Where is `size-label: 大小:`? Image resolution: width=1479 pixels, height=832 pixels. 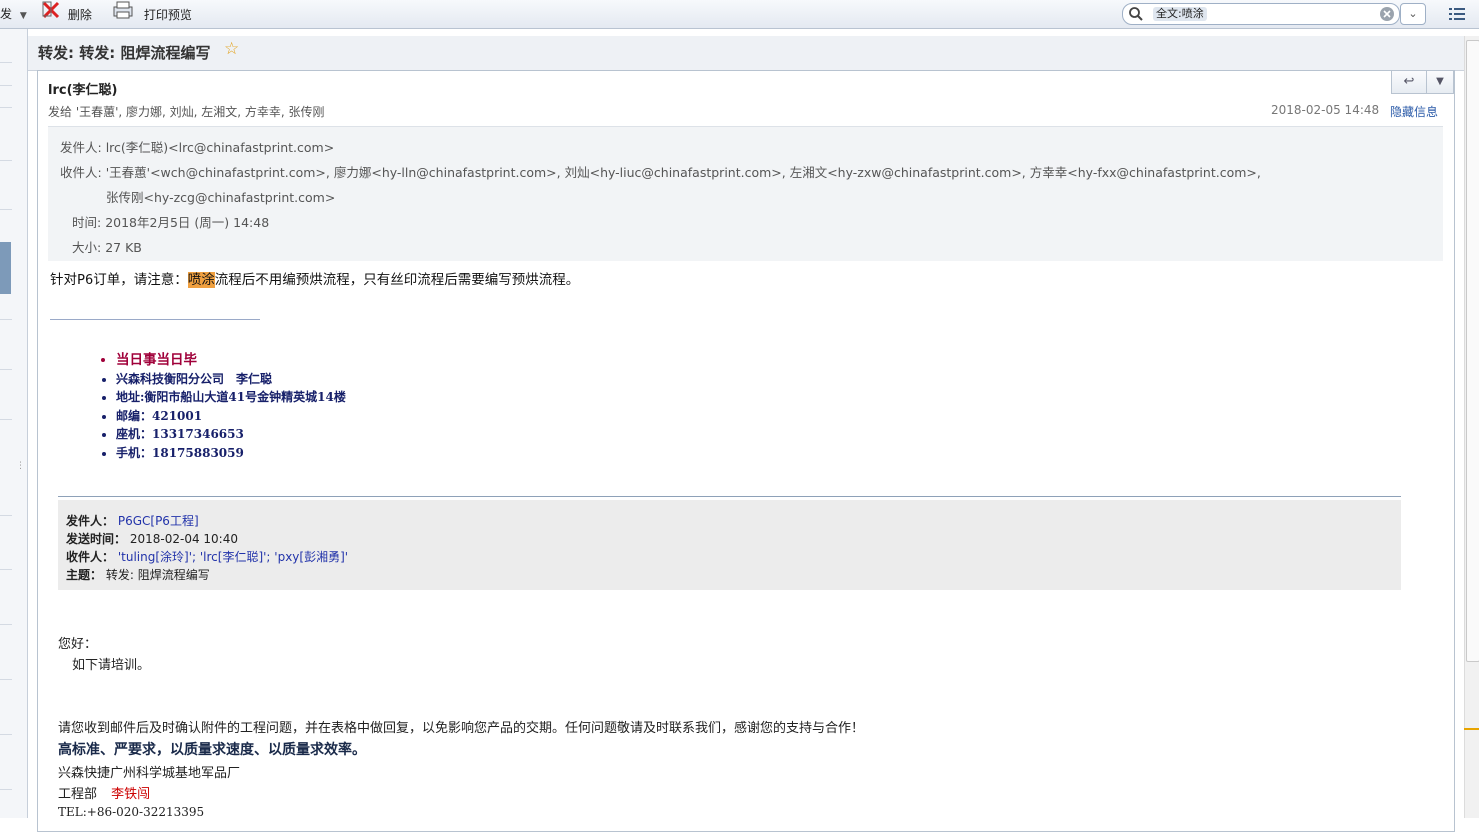
size-label: 大小: is located at coordinates (87, 247).